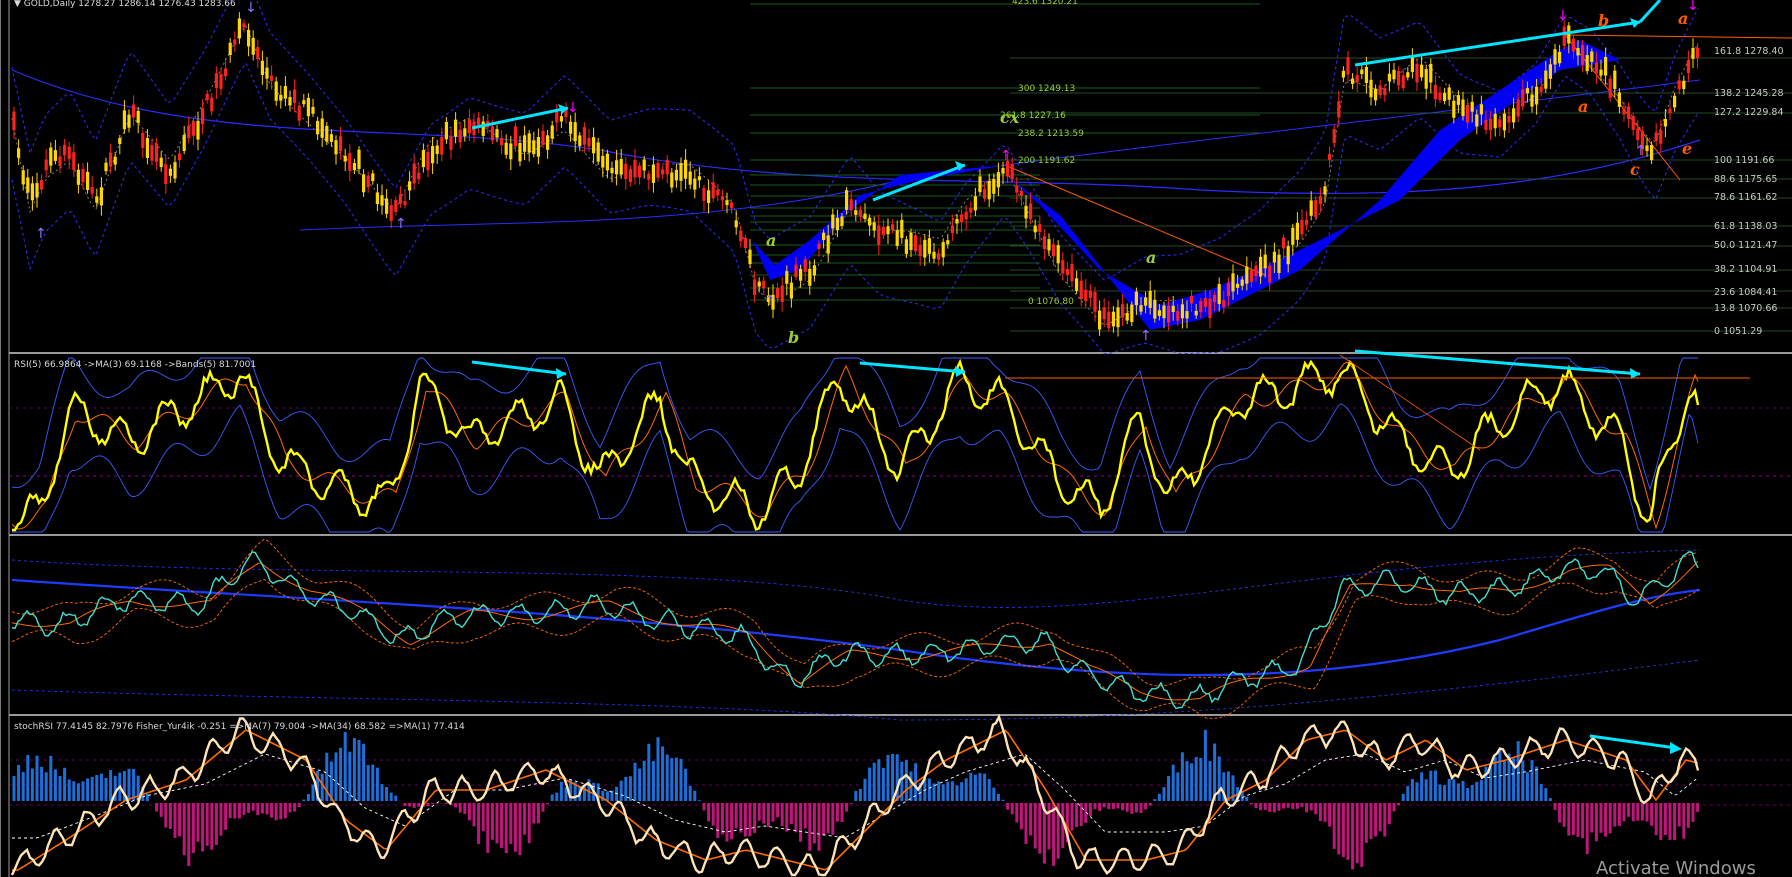 The image size is (1792, 877). Describe the element at coordinates (251, 8) in the screenshot. I see `fractal-arrow-icon: ↓` at that location.